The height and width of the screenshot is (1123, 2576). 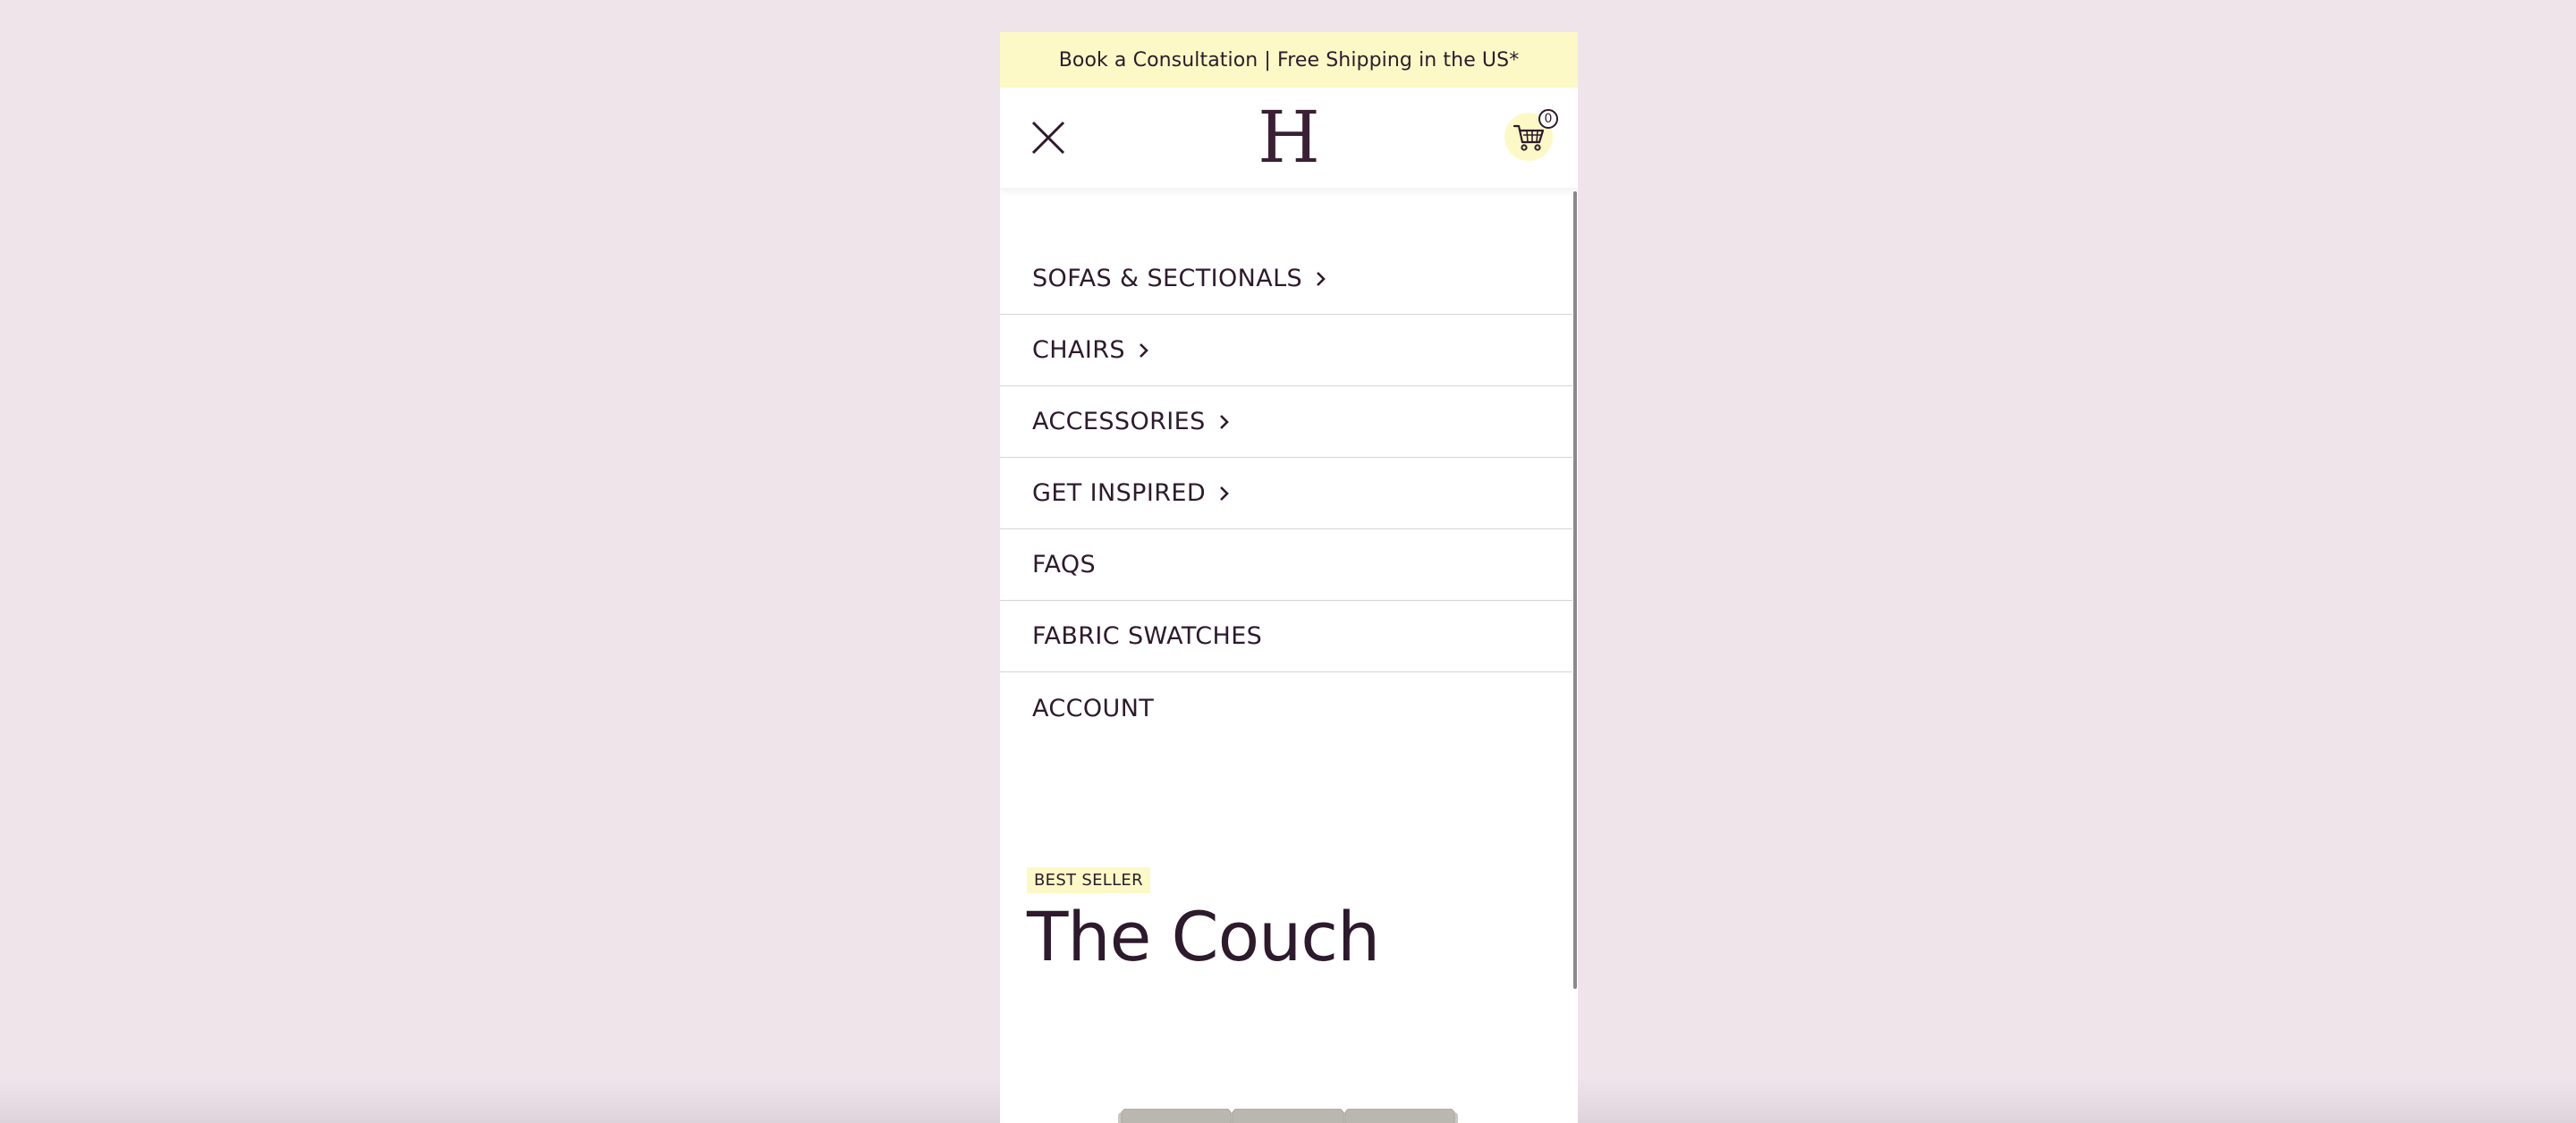 I want to click on menu-item-account: ACCOUNT, so click(x=1286, y=708).